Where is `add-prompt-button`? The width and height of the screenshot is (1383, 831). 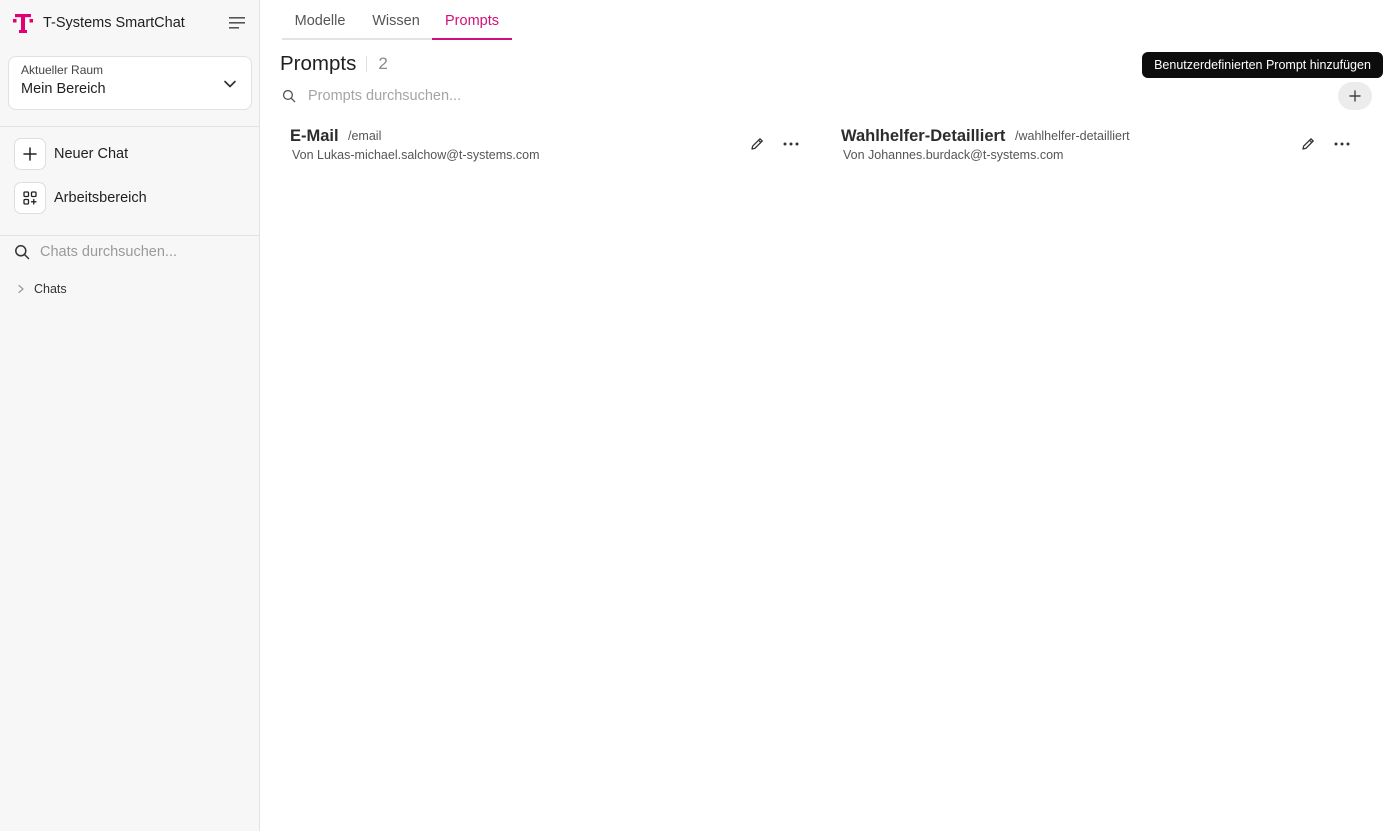 add-prompt-button is located at coordinates (1355, 96).